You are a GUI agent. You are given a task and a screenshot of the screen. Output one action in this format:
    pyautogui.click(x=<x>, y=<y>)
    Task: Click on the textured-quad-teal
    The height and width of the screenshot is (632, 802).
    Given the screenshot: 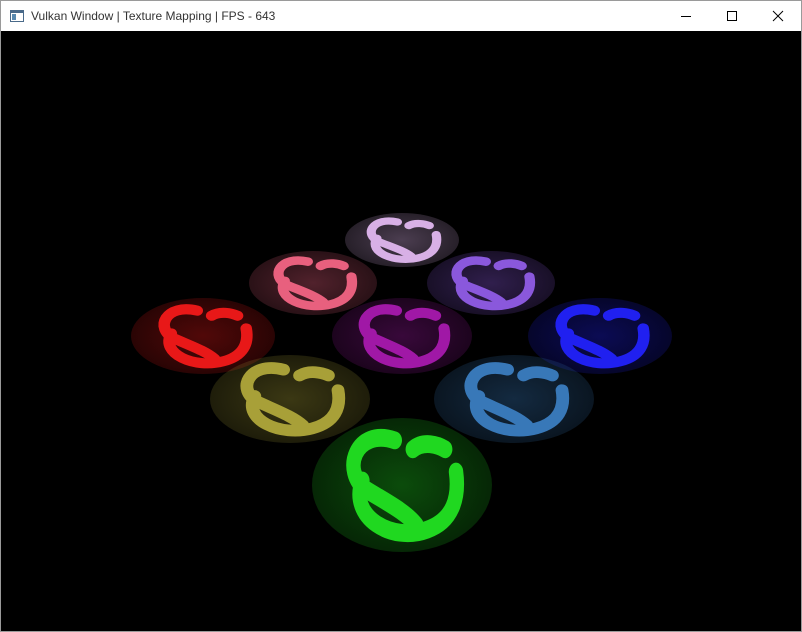 What is the action you would take?
    pyautogui.click(x=514, y=399)
    